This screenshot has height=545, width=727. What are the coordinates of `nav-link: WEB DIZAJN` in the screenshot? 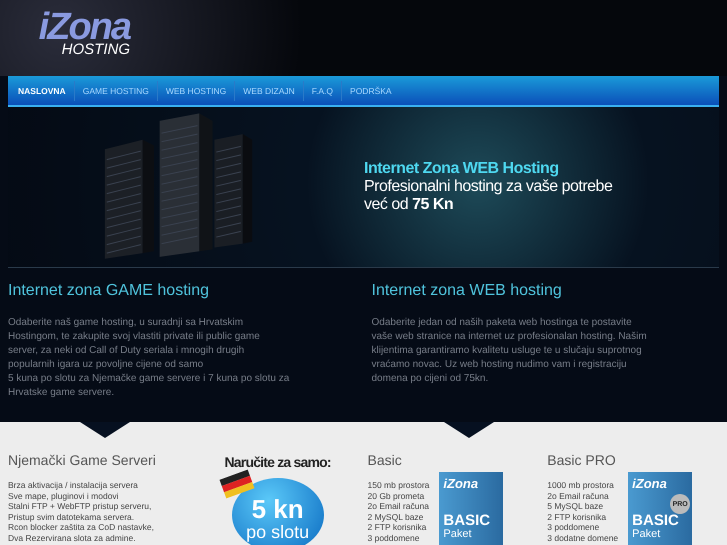 It's located at (269, 90).